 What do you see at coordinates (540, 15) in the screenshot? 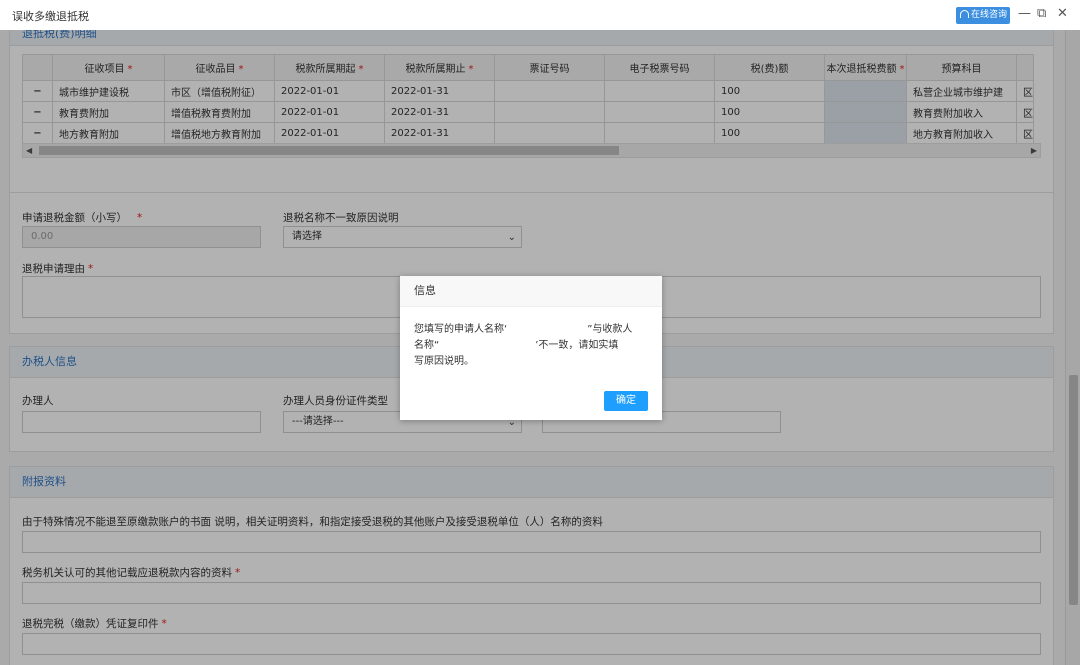
I see `window-titlebar: 误收多缴退抵税 在线咨询 — ⧉ ✕` at bounding box center [540, 15].